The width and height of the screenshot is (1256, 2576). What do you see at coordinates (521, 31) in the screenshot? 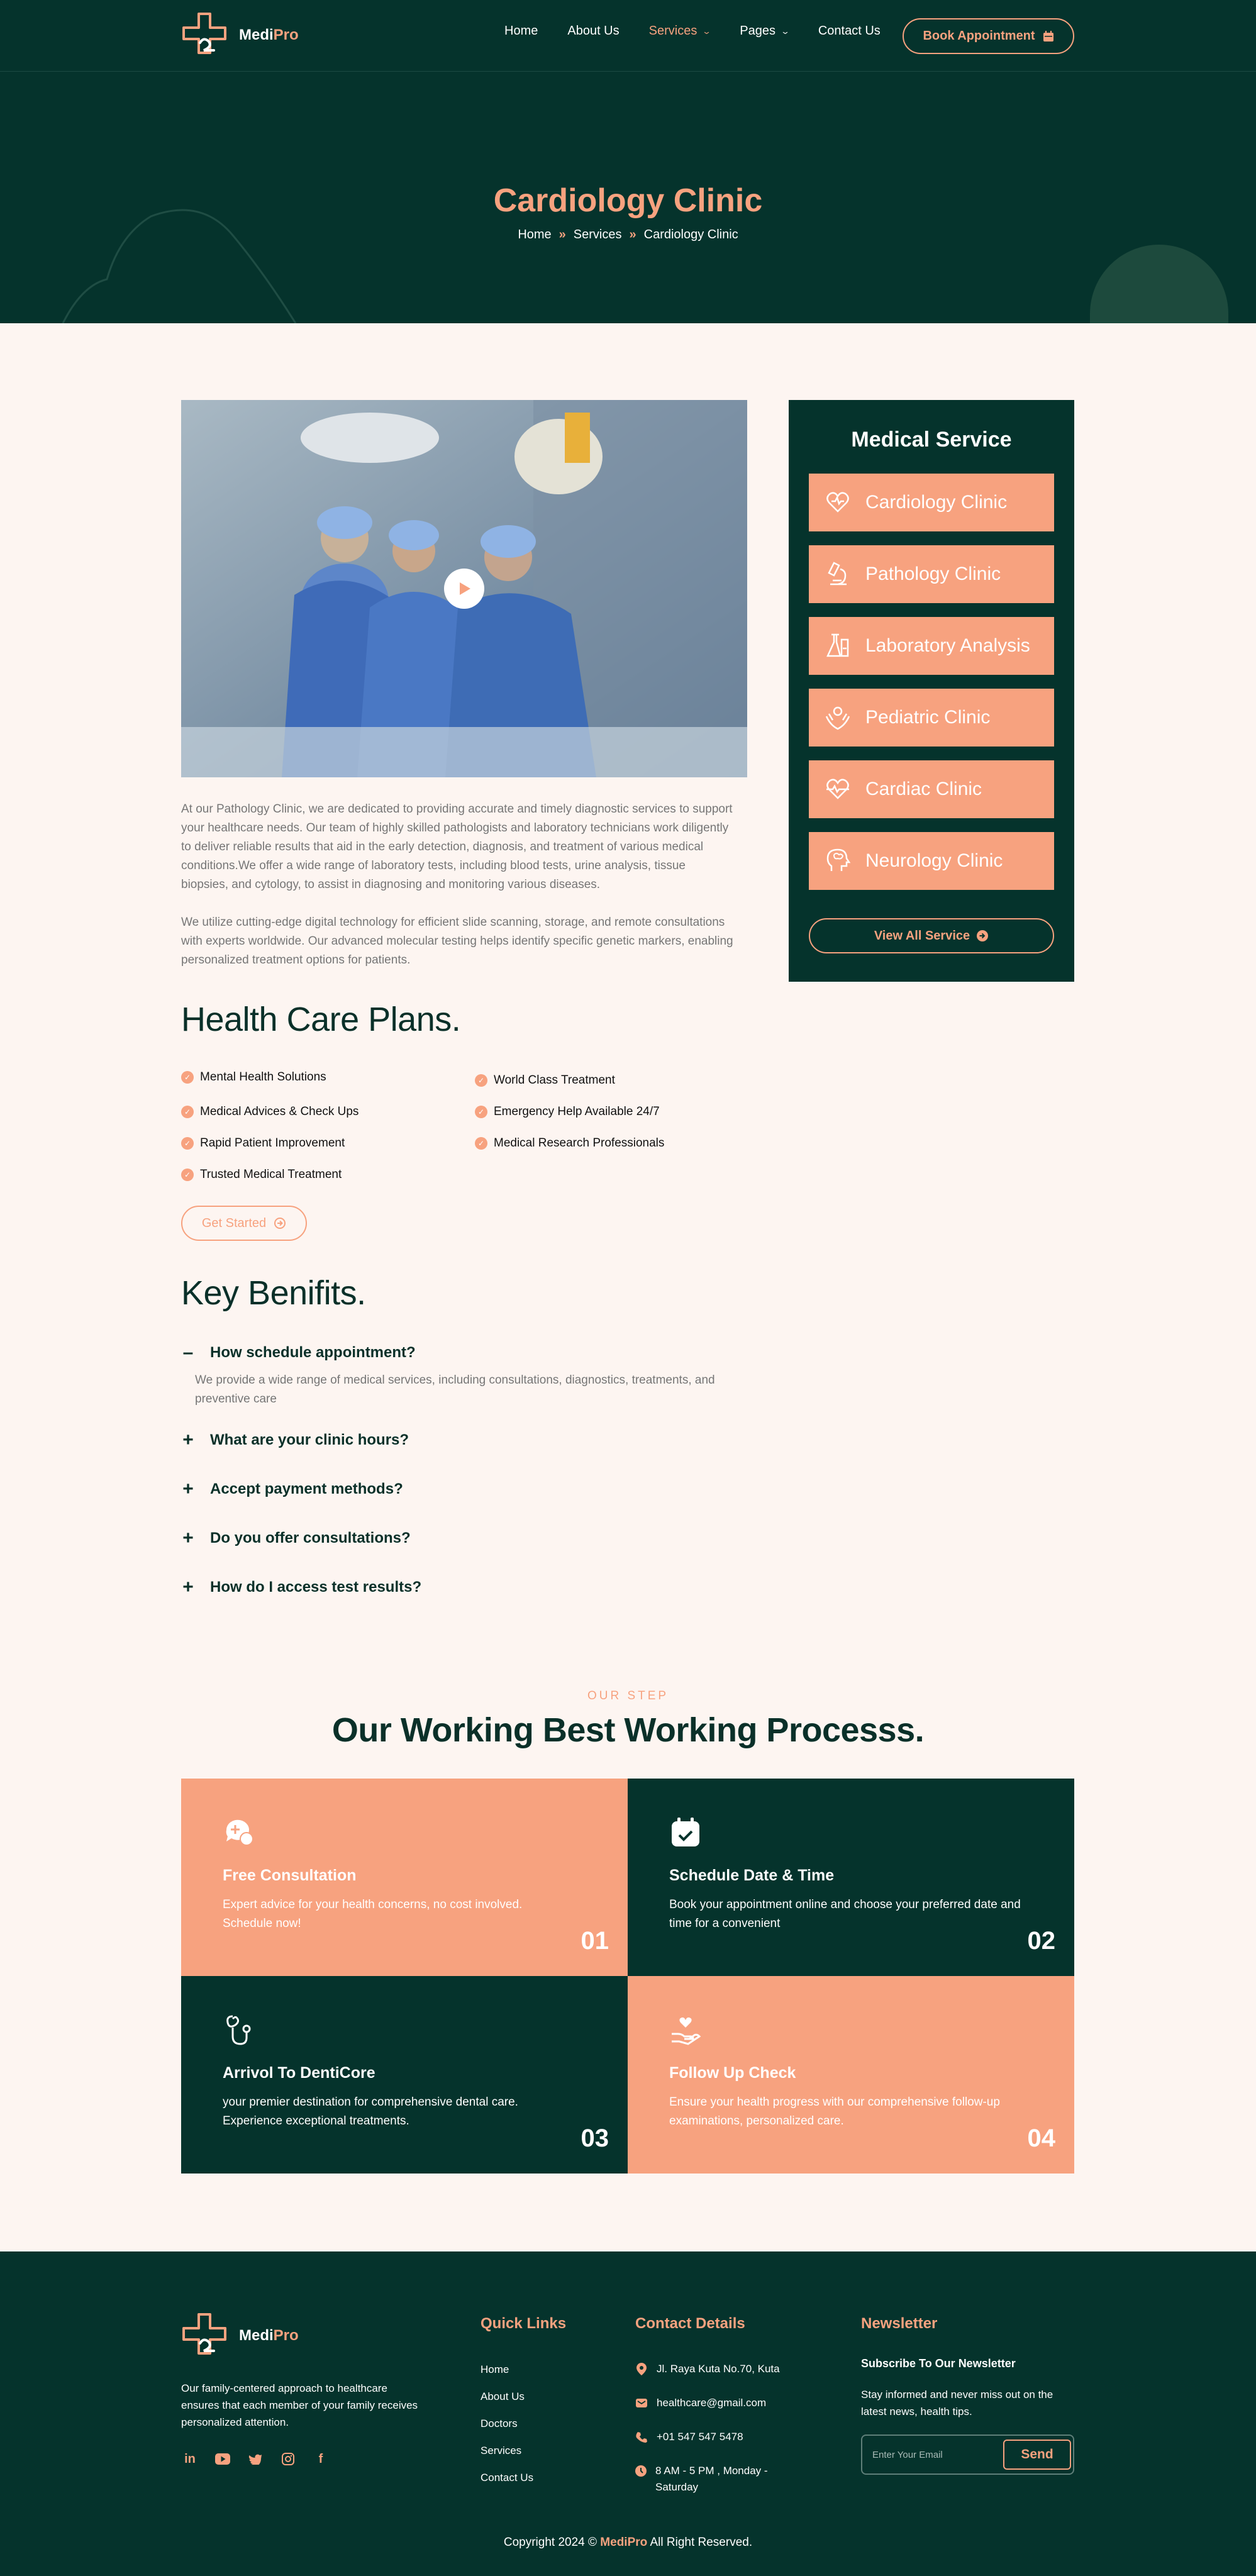
I see `nav-home: Home` at bounding box center [521, 31].